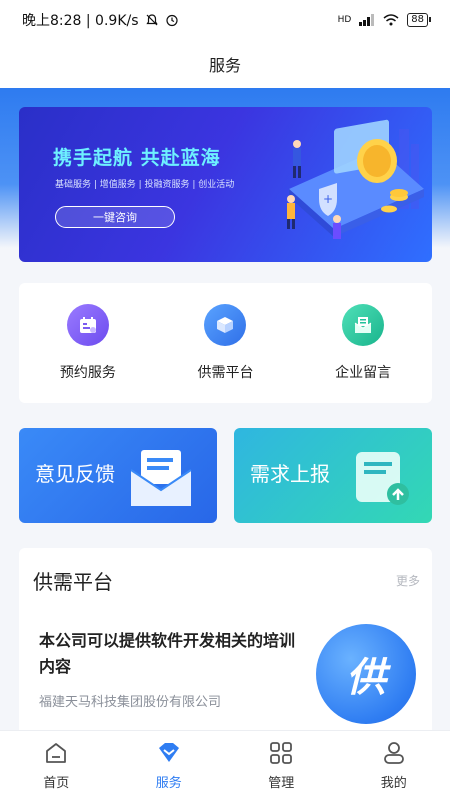  Describe the element at coordinates (75, 474) in the screenshot. I see `feedback-card-label: 意见反馈` at that location.